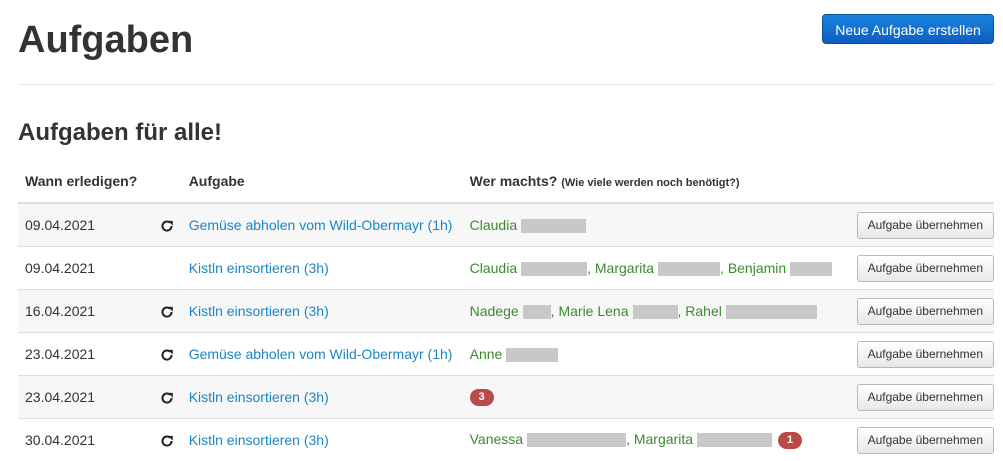  What do you see at coordinates (514, 181) in the screenshot?
I see `column-header-who-label: Wer machts?` at bounding box center [514, 181].